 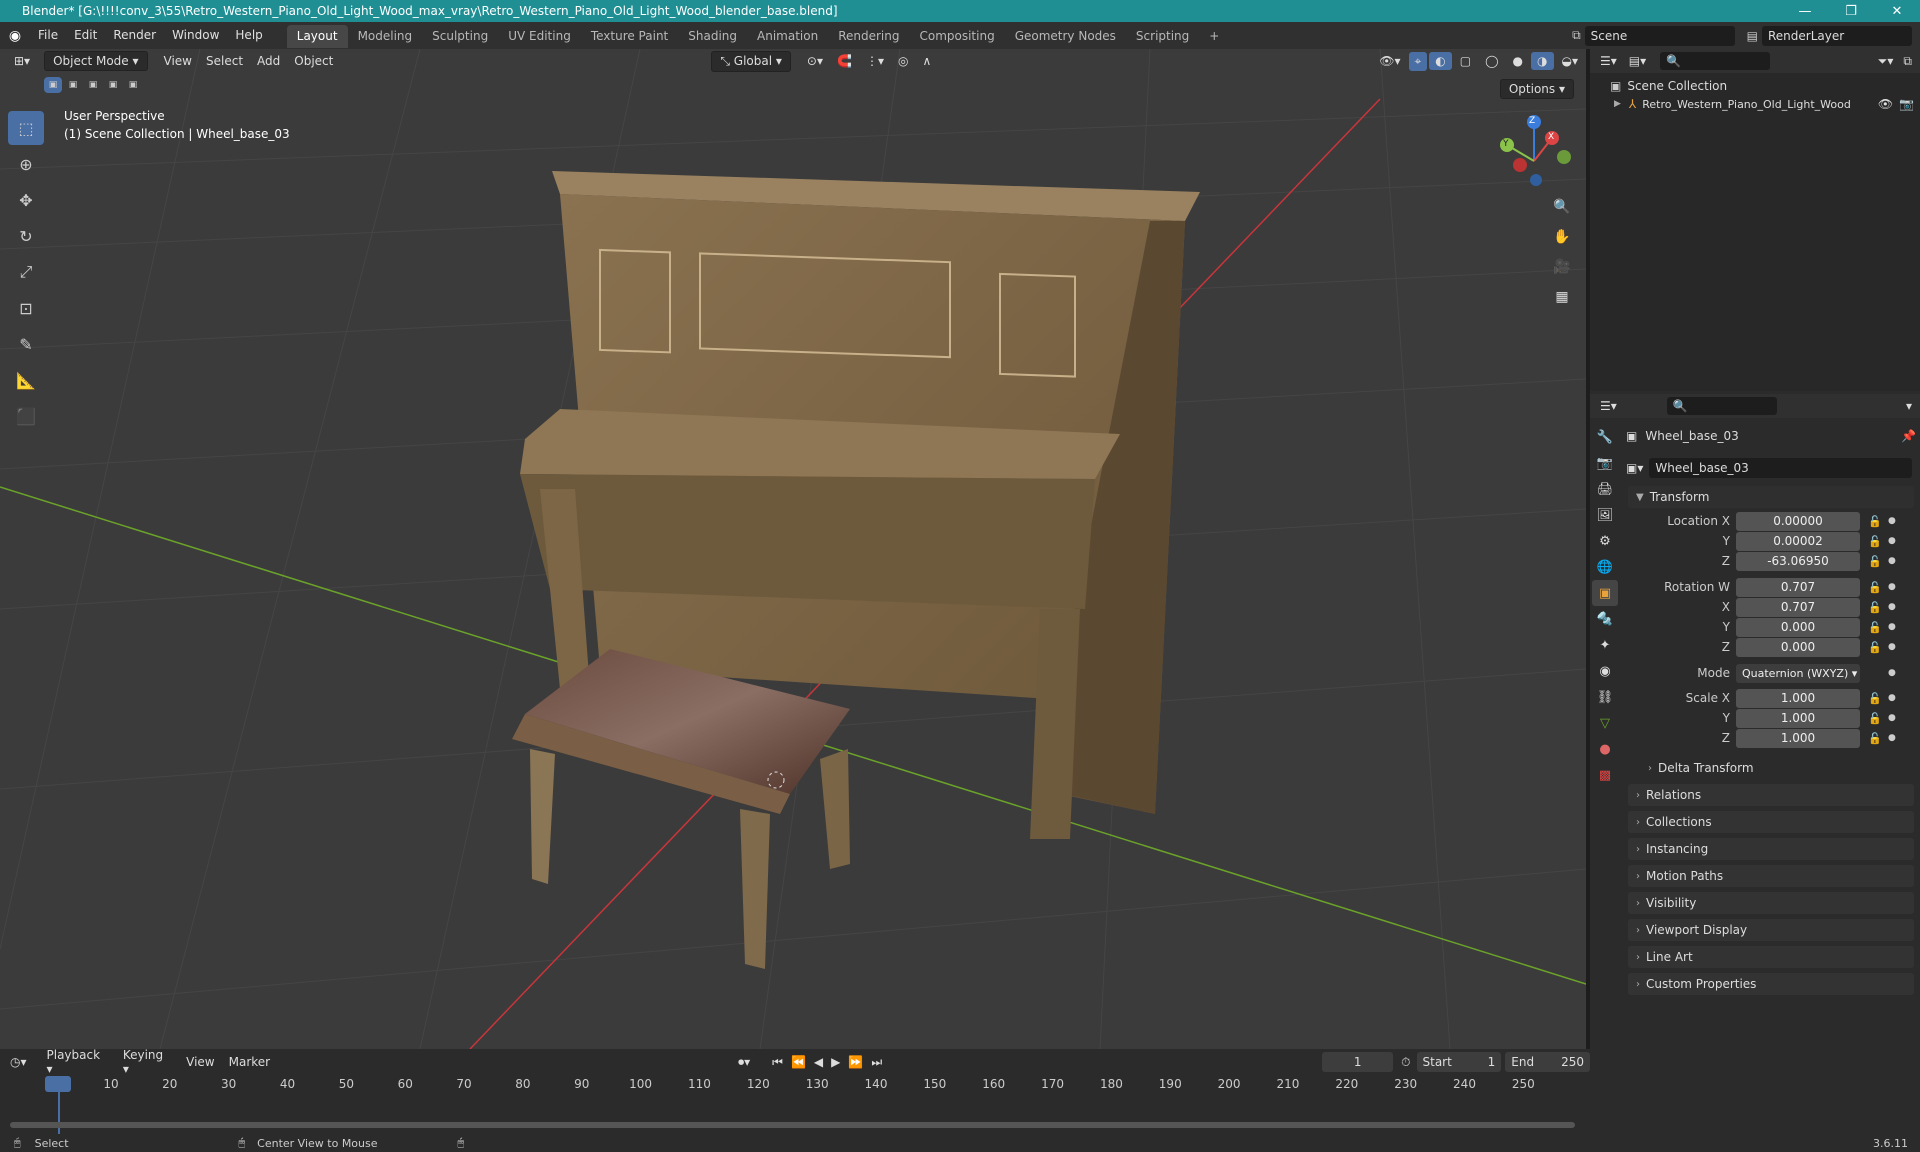 I want to click on scale-icon: ⤢, so click(x=26, y=272).